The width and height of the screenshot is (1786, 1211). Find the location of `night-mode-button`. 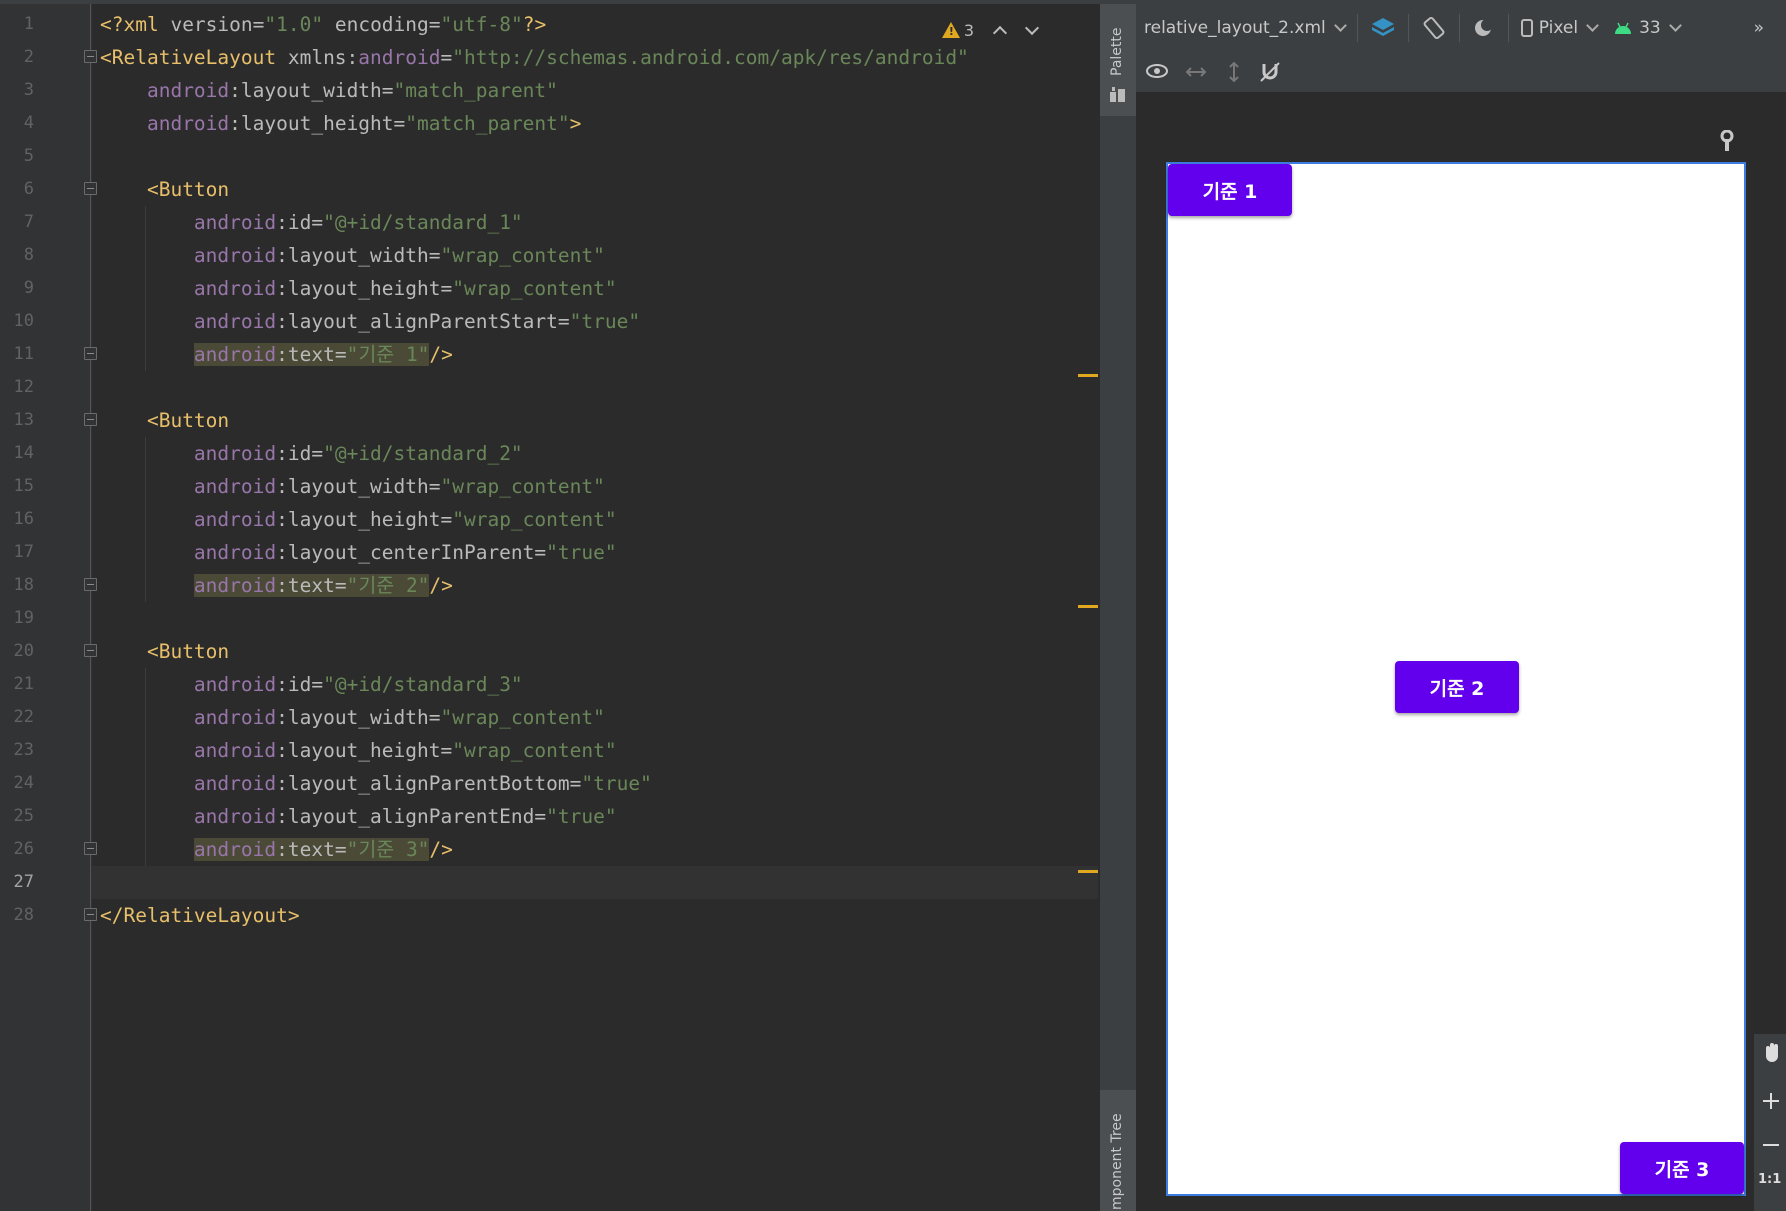

night-mode-button is located at coordinates (1484, 28).